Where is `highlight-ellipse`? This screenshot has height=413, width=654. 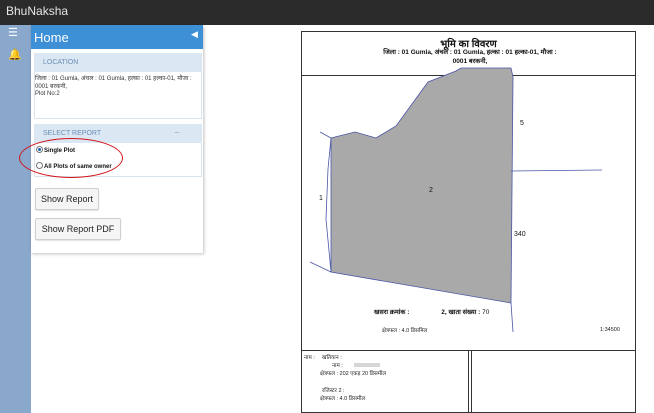
highlight-ellipse is located at coordinates (71, 158).